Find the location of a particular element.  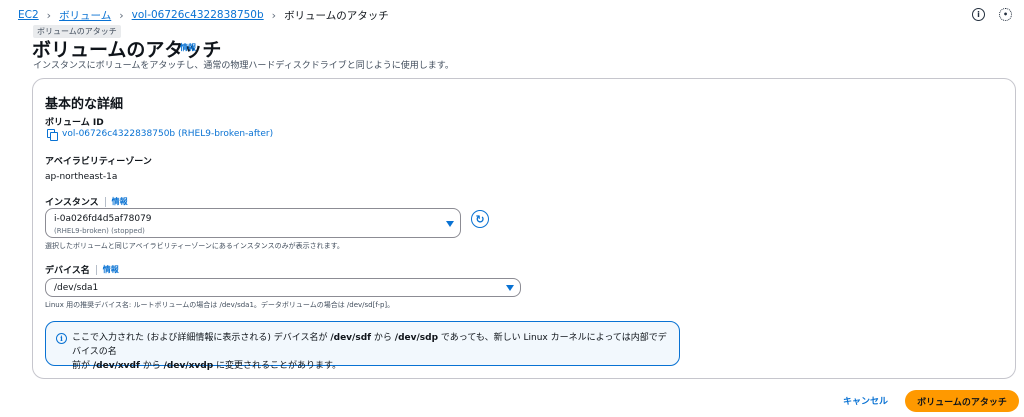

instance-label-row: インスタンス 情報 is located at coordinates (86, 201).